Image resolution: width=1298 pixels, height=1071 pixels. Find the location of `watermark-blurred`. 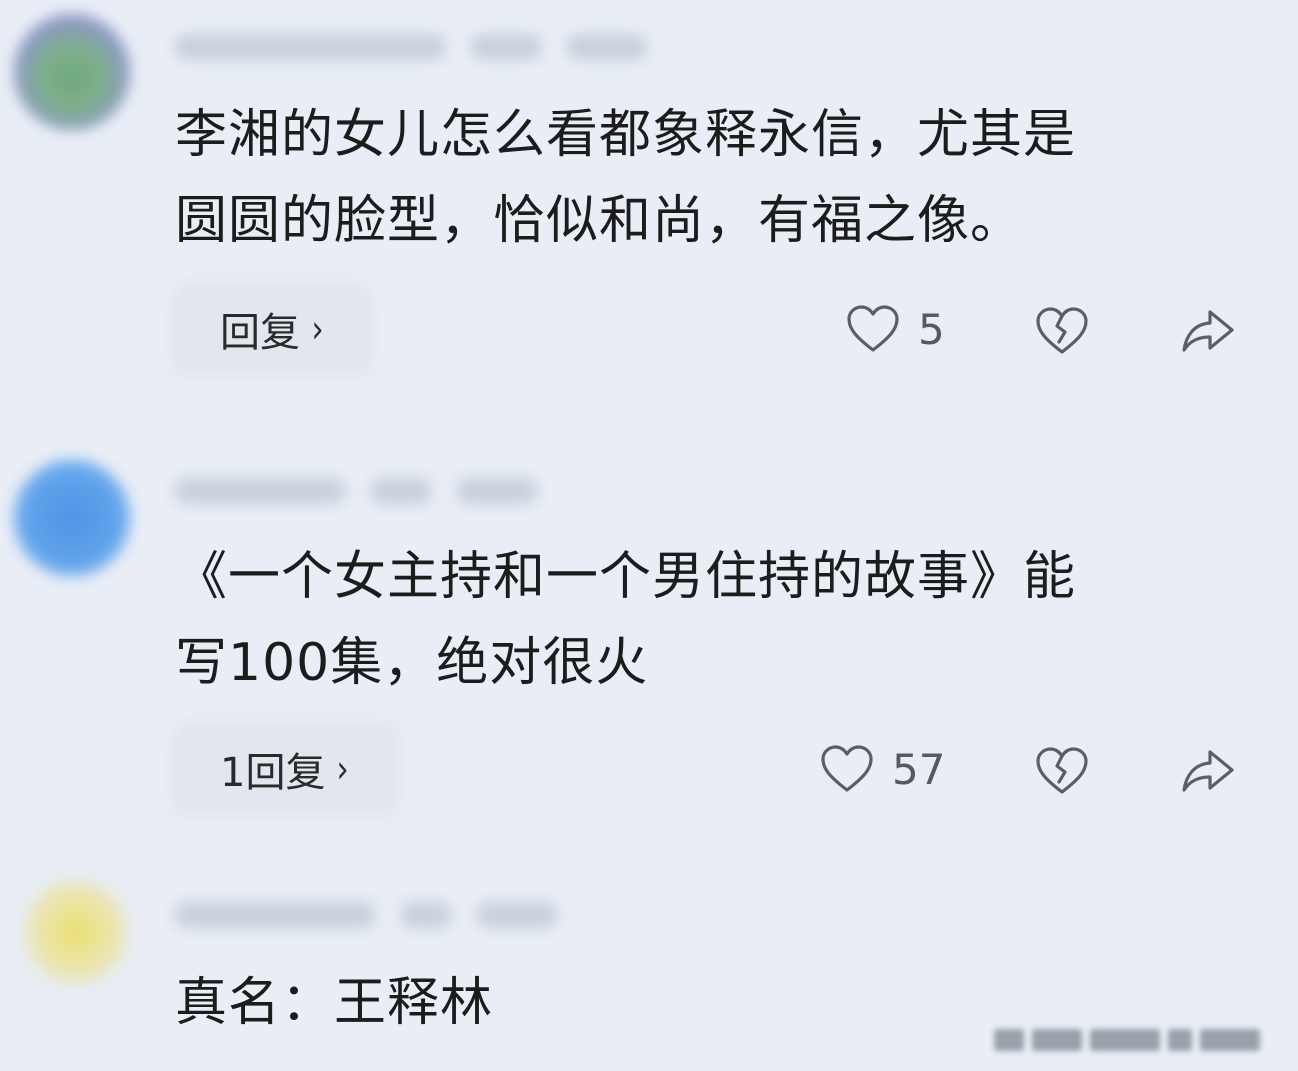

watermark-blurred is located at coordinates (1137, 1040).